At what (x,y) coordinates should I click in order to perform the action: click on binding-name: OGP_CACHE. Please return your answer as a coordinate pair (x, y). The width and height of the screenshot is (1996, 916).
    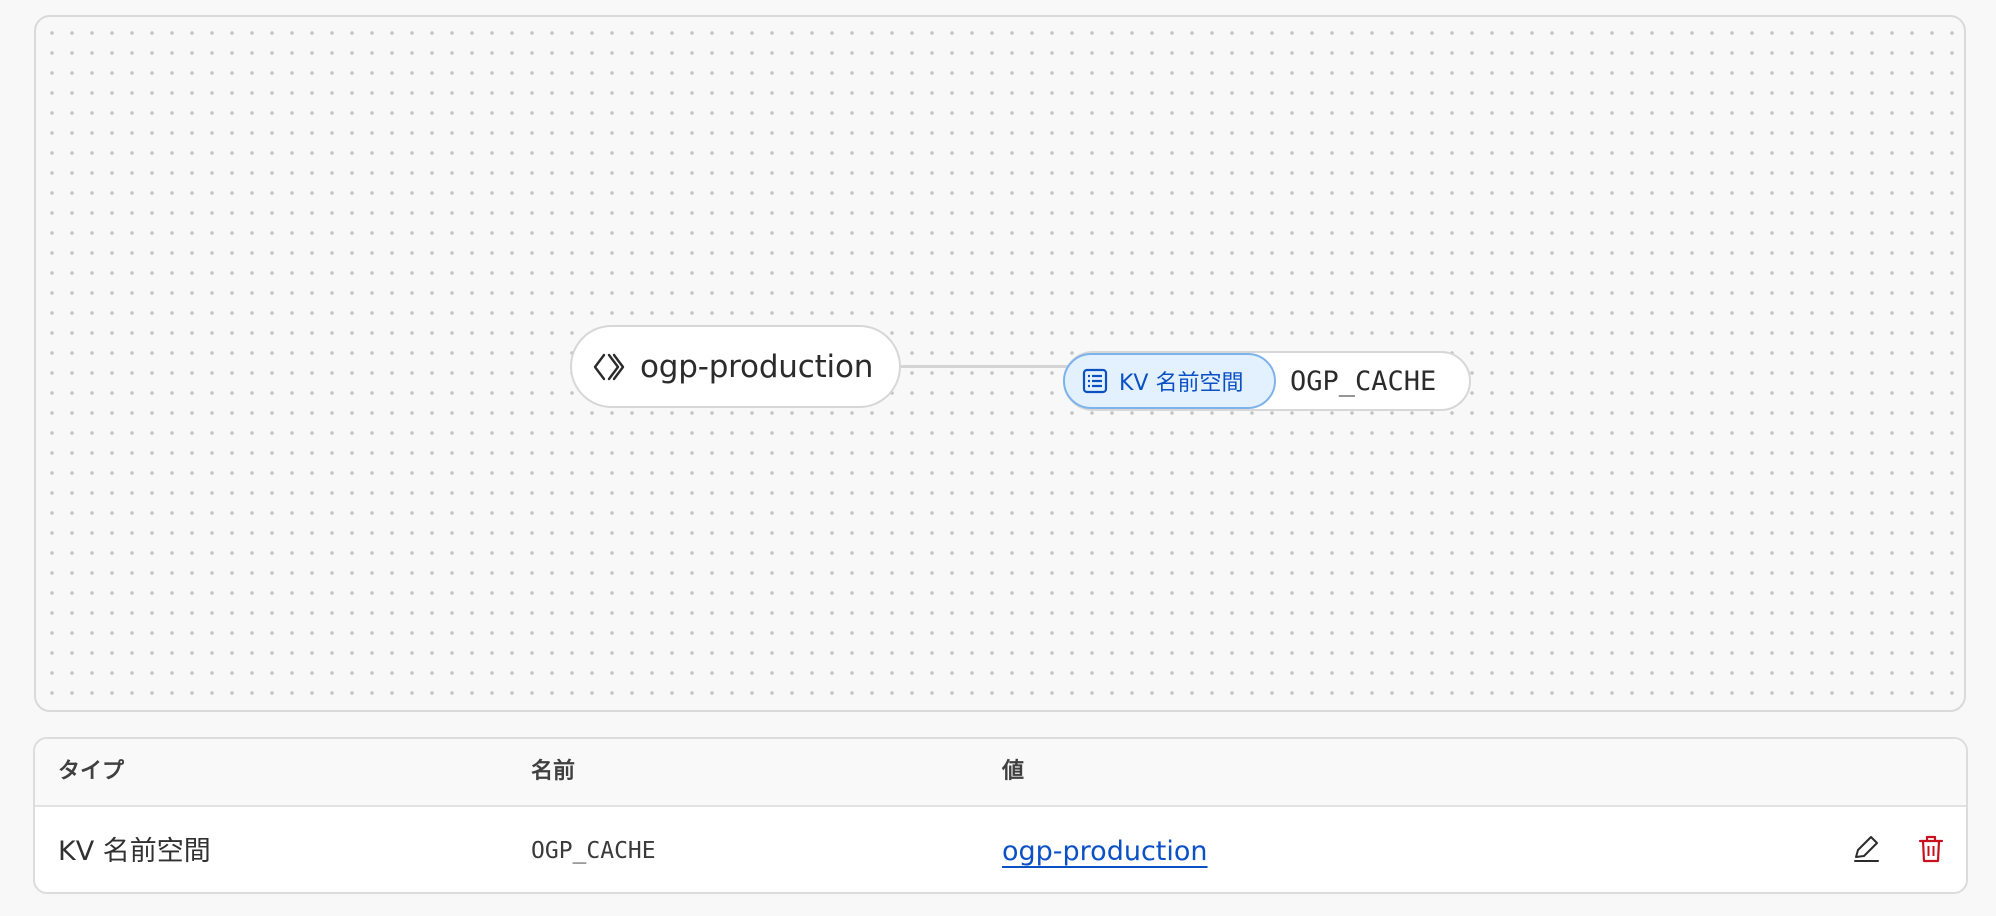
    Looking at the image, I should click on (1363, 381).